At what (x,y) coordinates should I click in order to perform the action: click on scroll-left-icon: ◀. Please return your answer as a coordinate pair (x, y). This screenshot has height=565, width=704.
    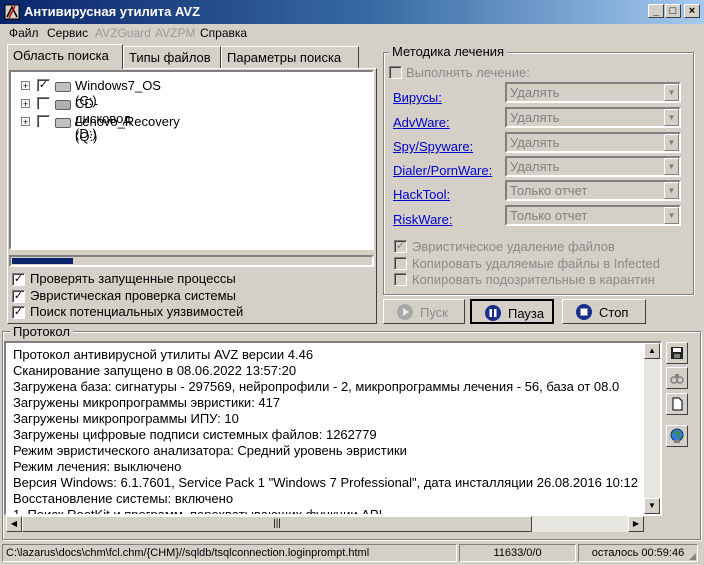
    Looking at the image, I should click on (14, 524).